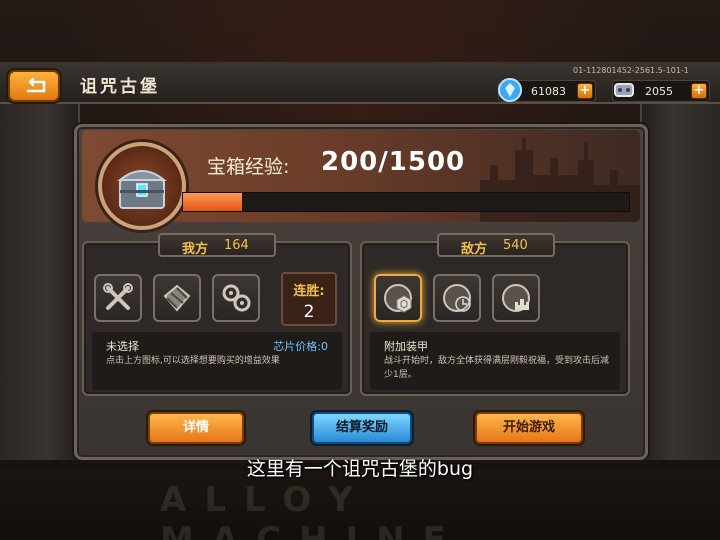 The height and width of the screenshot is (540, 720). I want to click on buff-slot-gears, so click(236, 298).